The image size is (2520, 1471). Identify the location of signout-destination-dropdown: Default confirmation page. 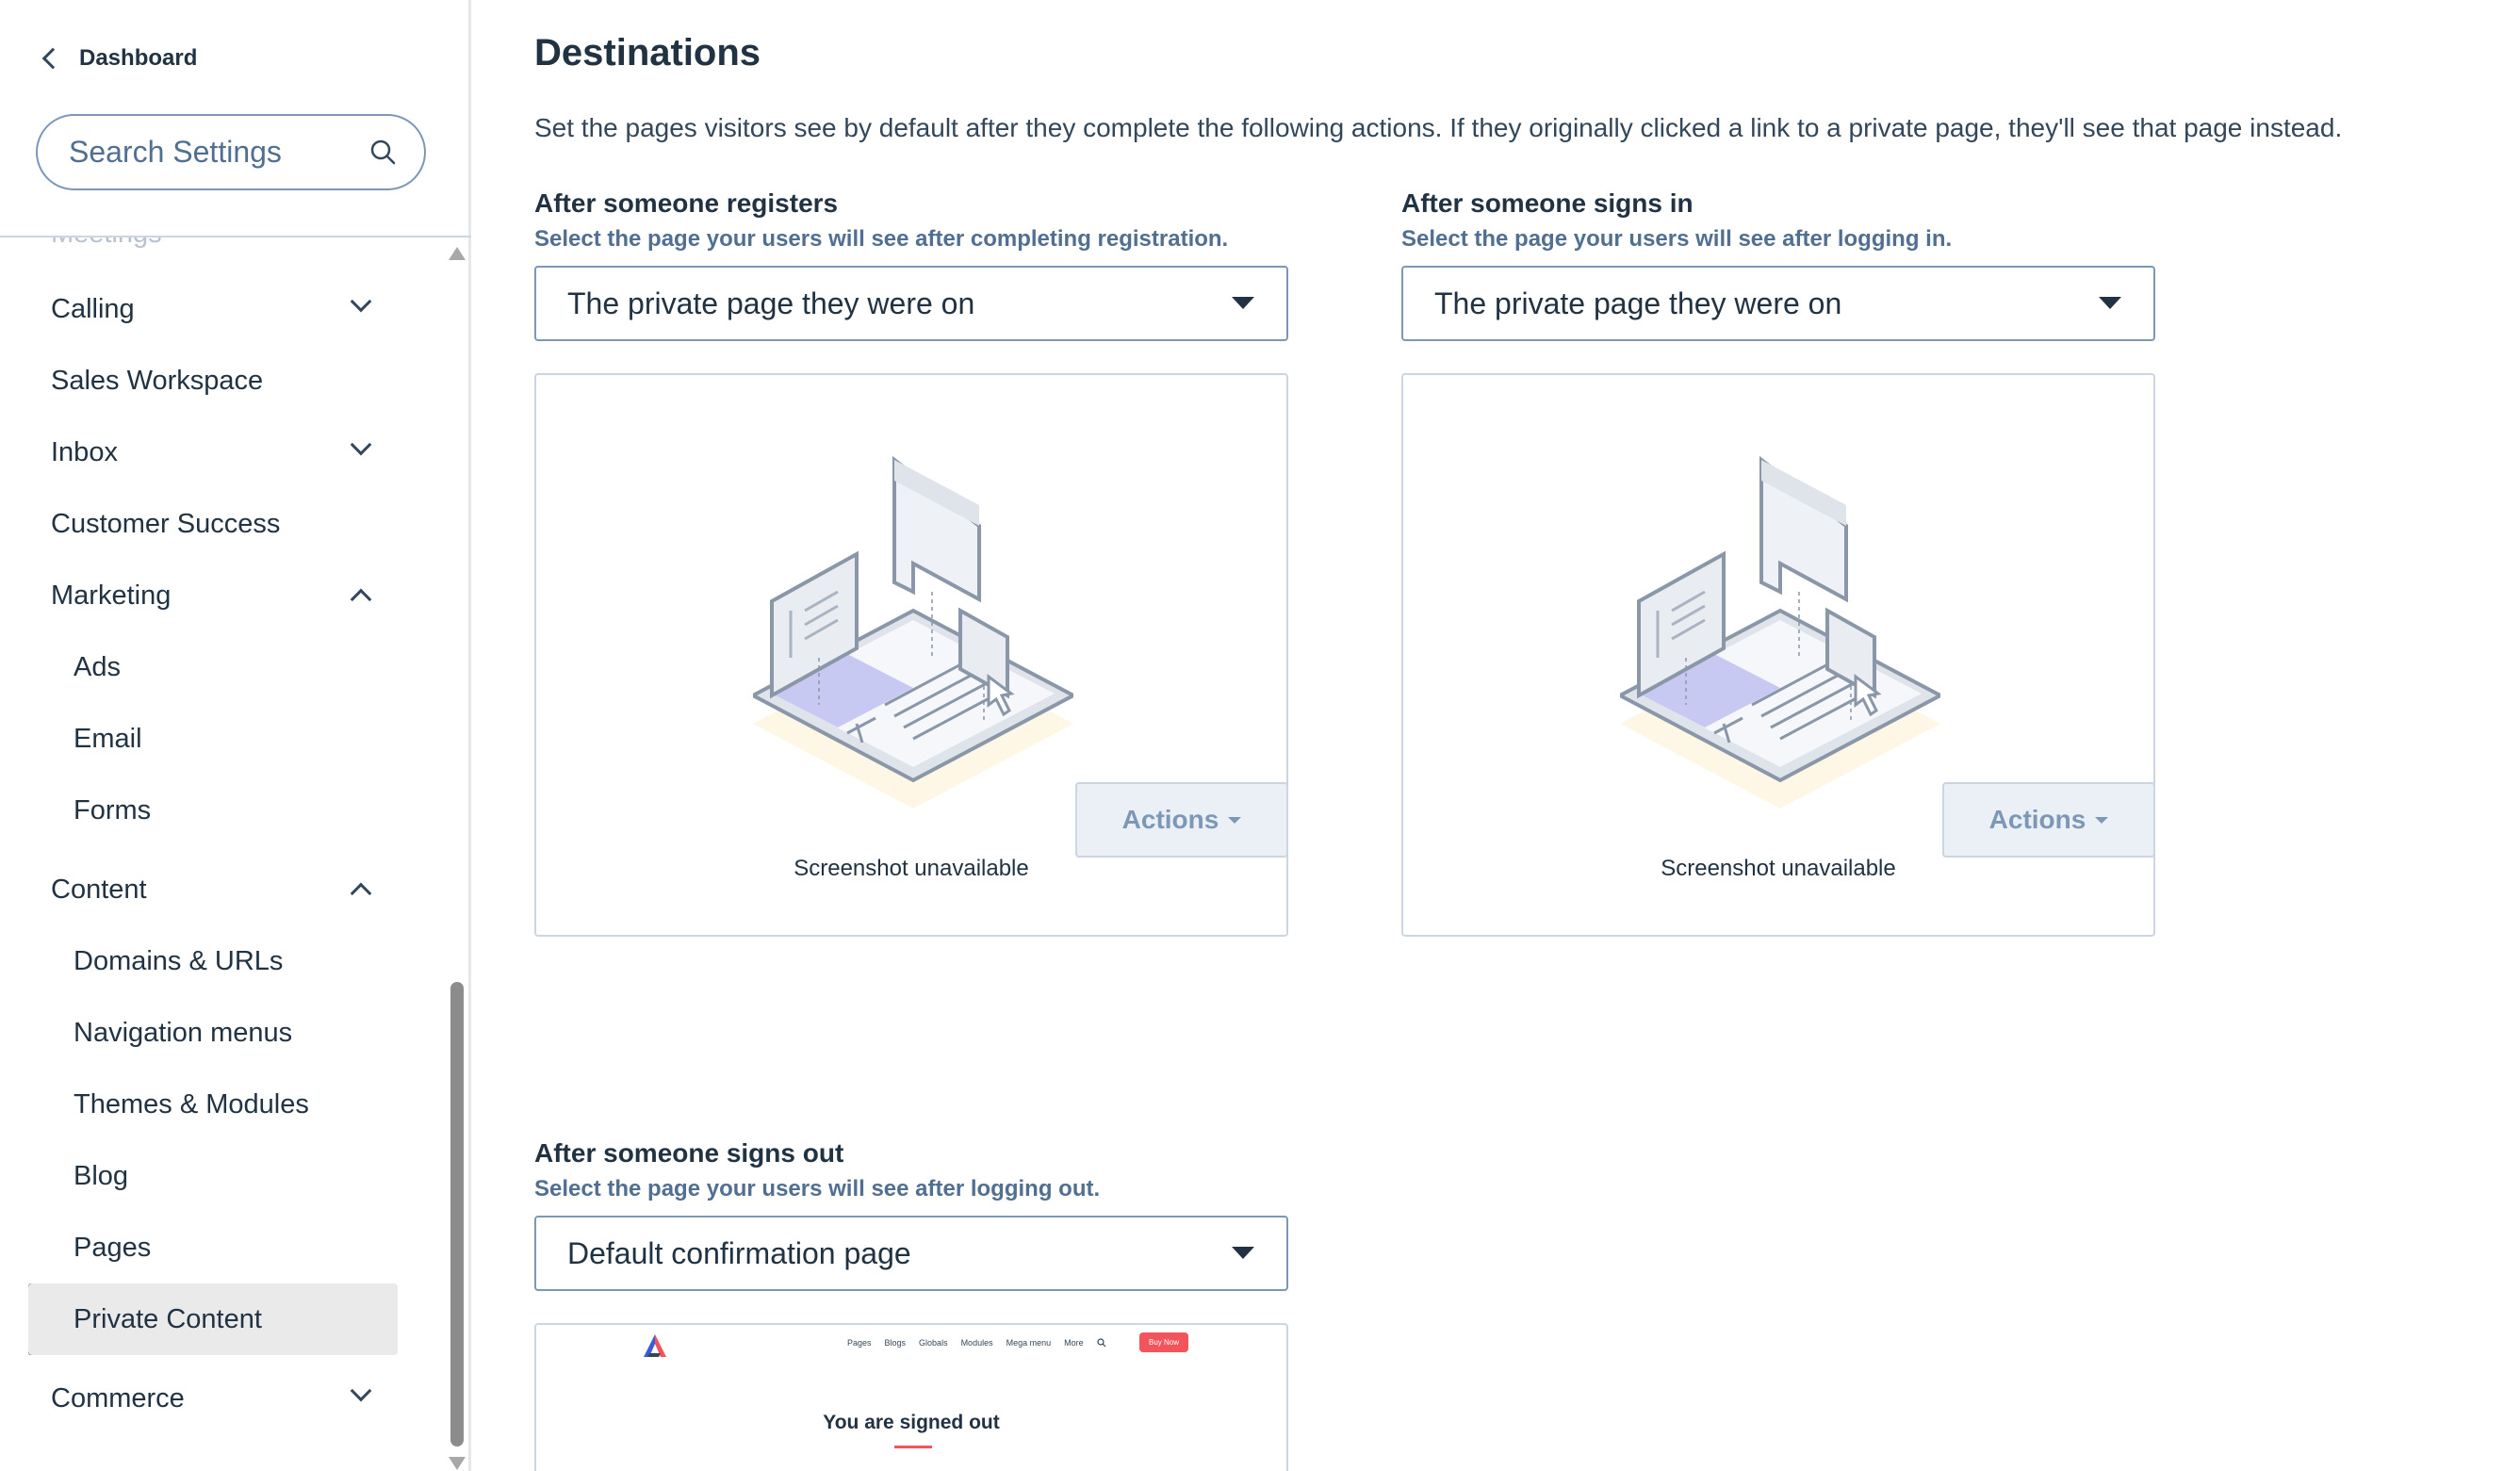
(911, 1253).